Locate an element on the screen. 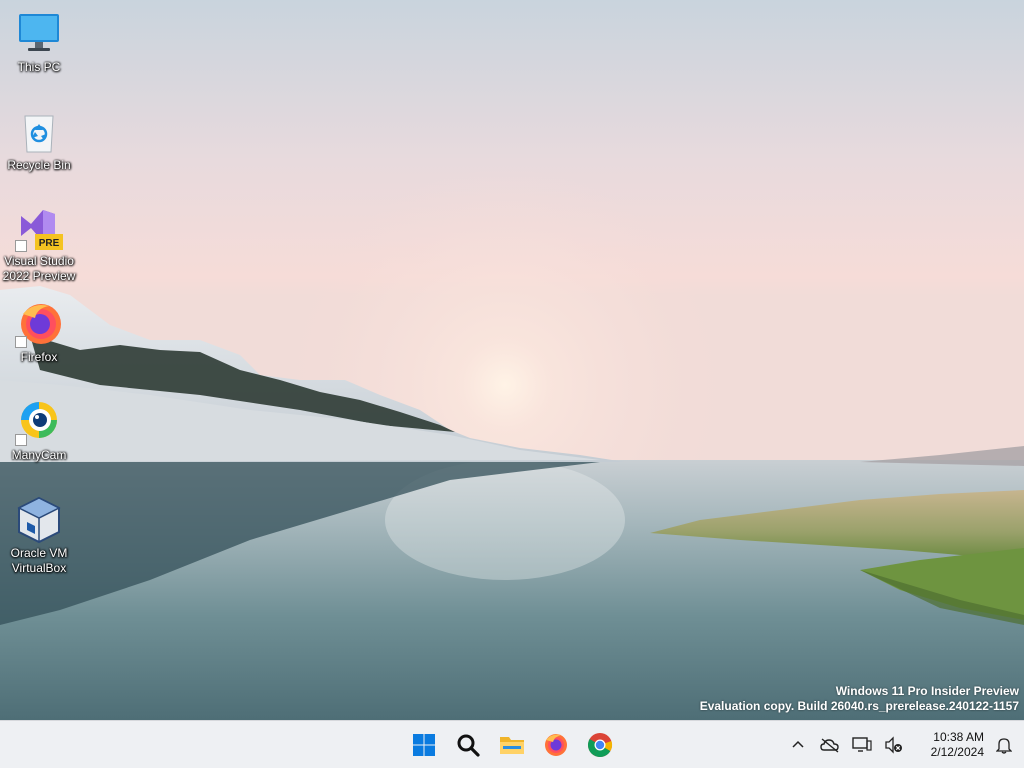 Image resolution: width=1024 pixels, height=769 pixels. onedrive-button is located at coordinates (830, 745).